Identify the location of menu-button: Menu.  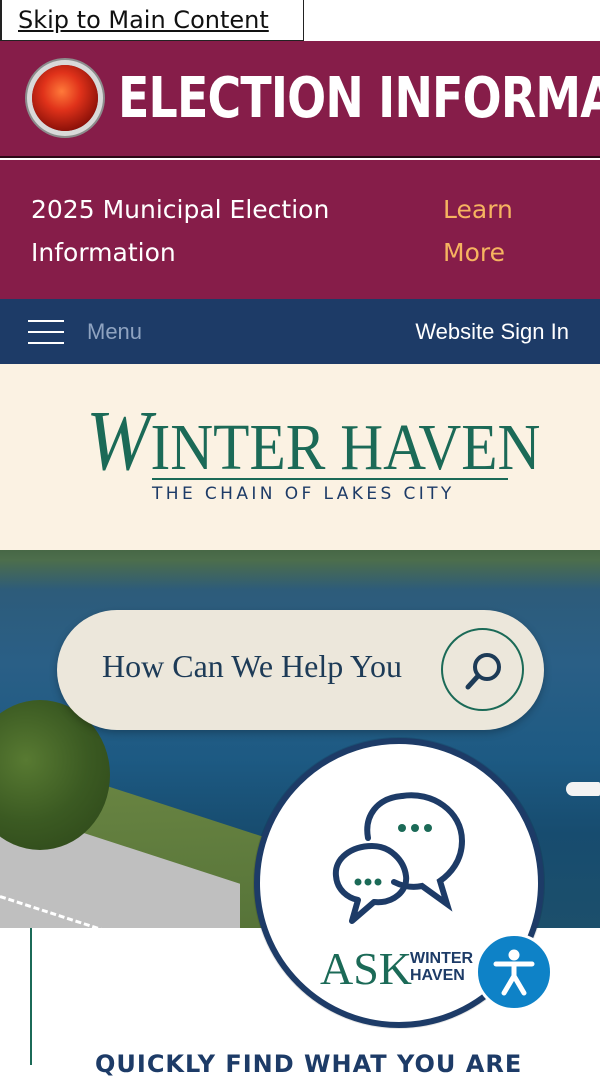
(114, 332).